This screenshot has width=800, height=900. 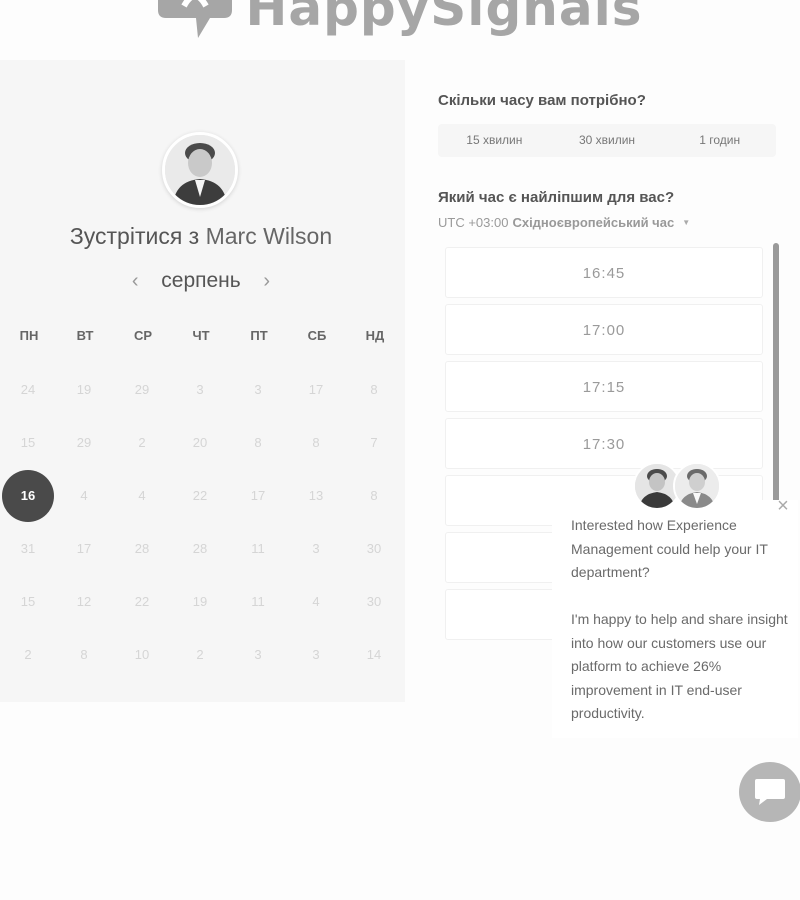 I want to click on weekday-label: СБ, so click(x=317, y=335).